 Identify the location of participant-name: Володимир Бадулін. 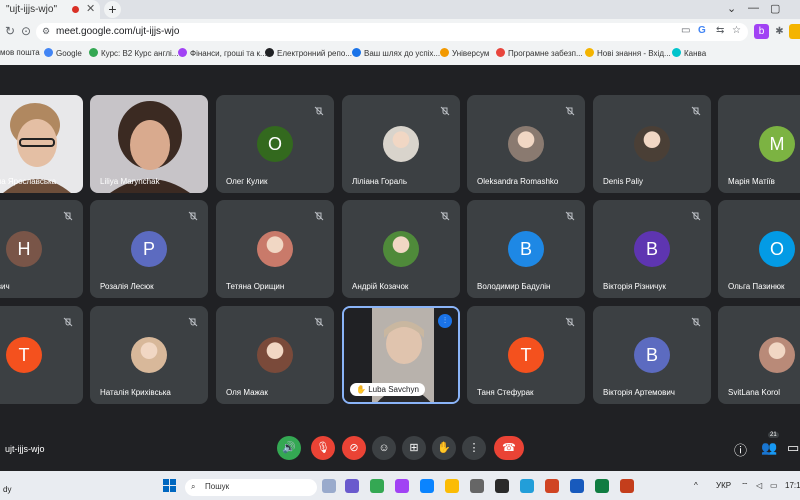
(514, 286).